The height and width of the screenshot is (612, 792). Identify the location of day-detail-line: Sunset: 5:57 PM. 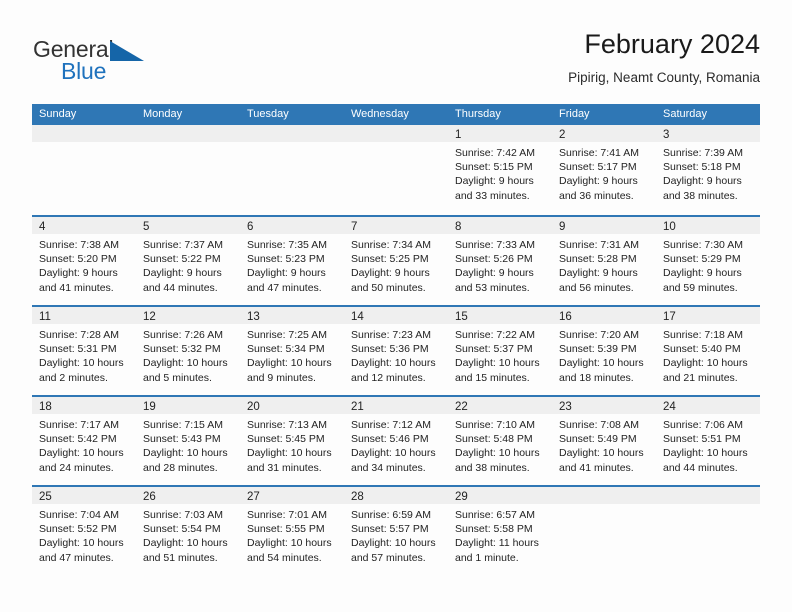
(390, 529).